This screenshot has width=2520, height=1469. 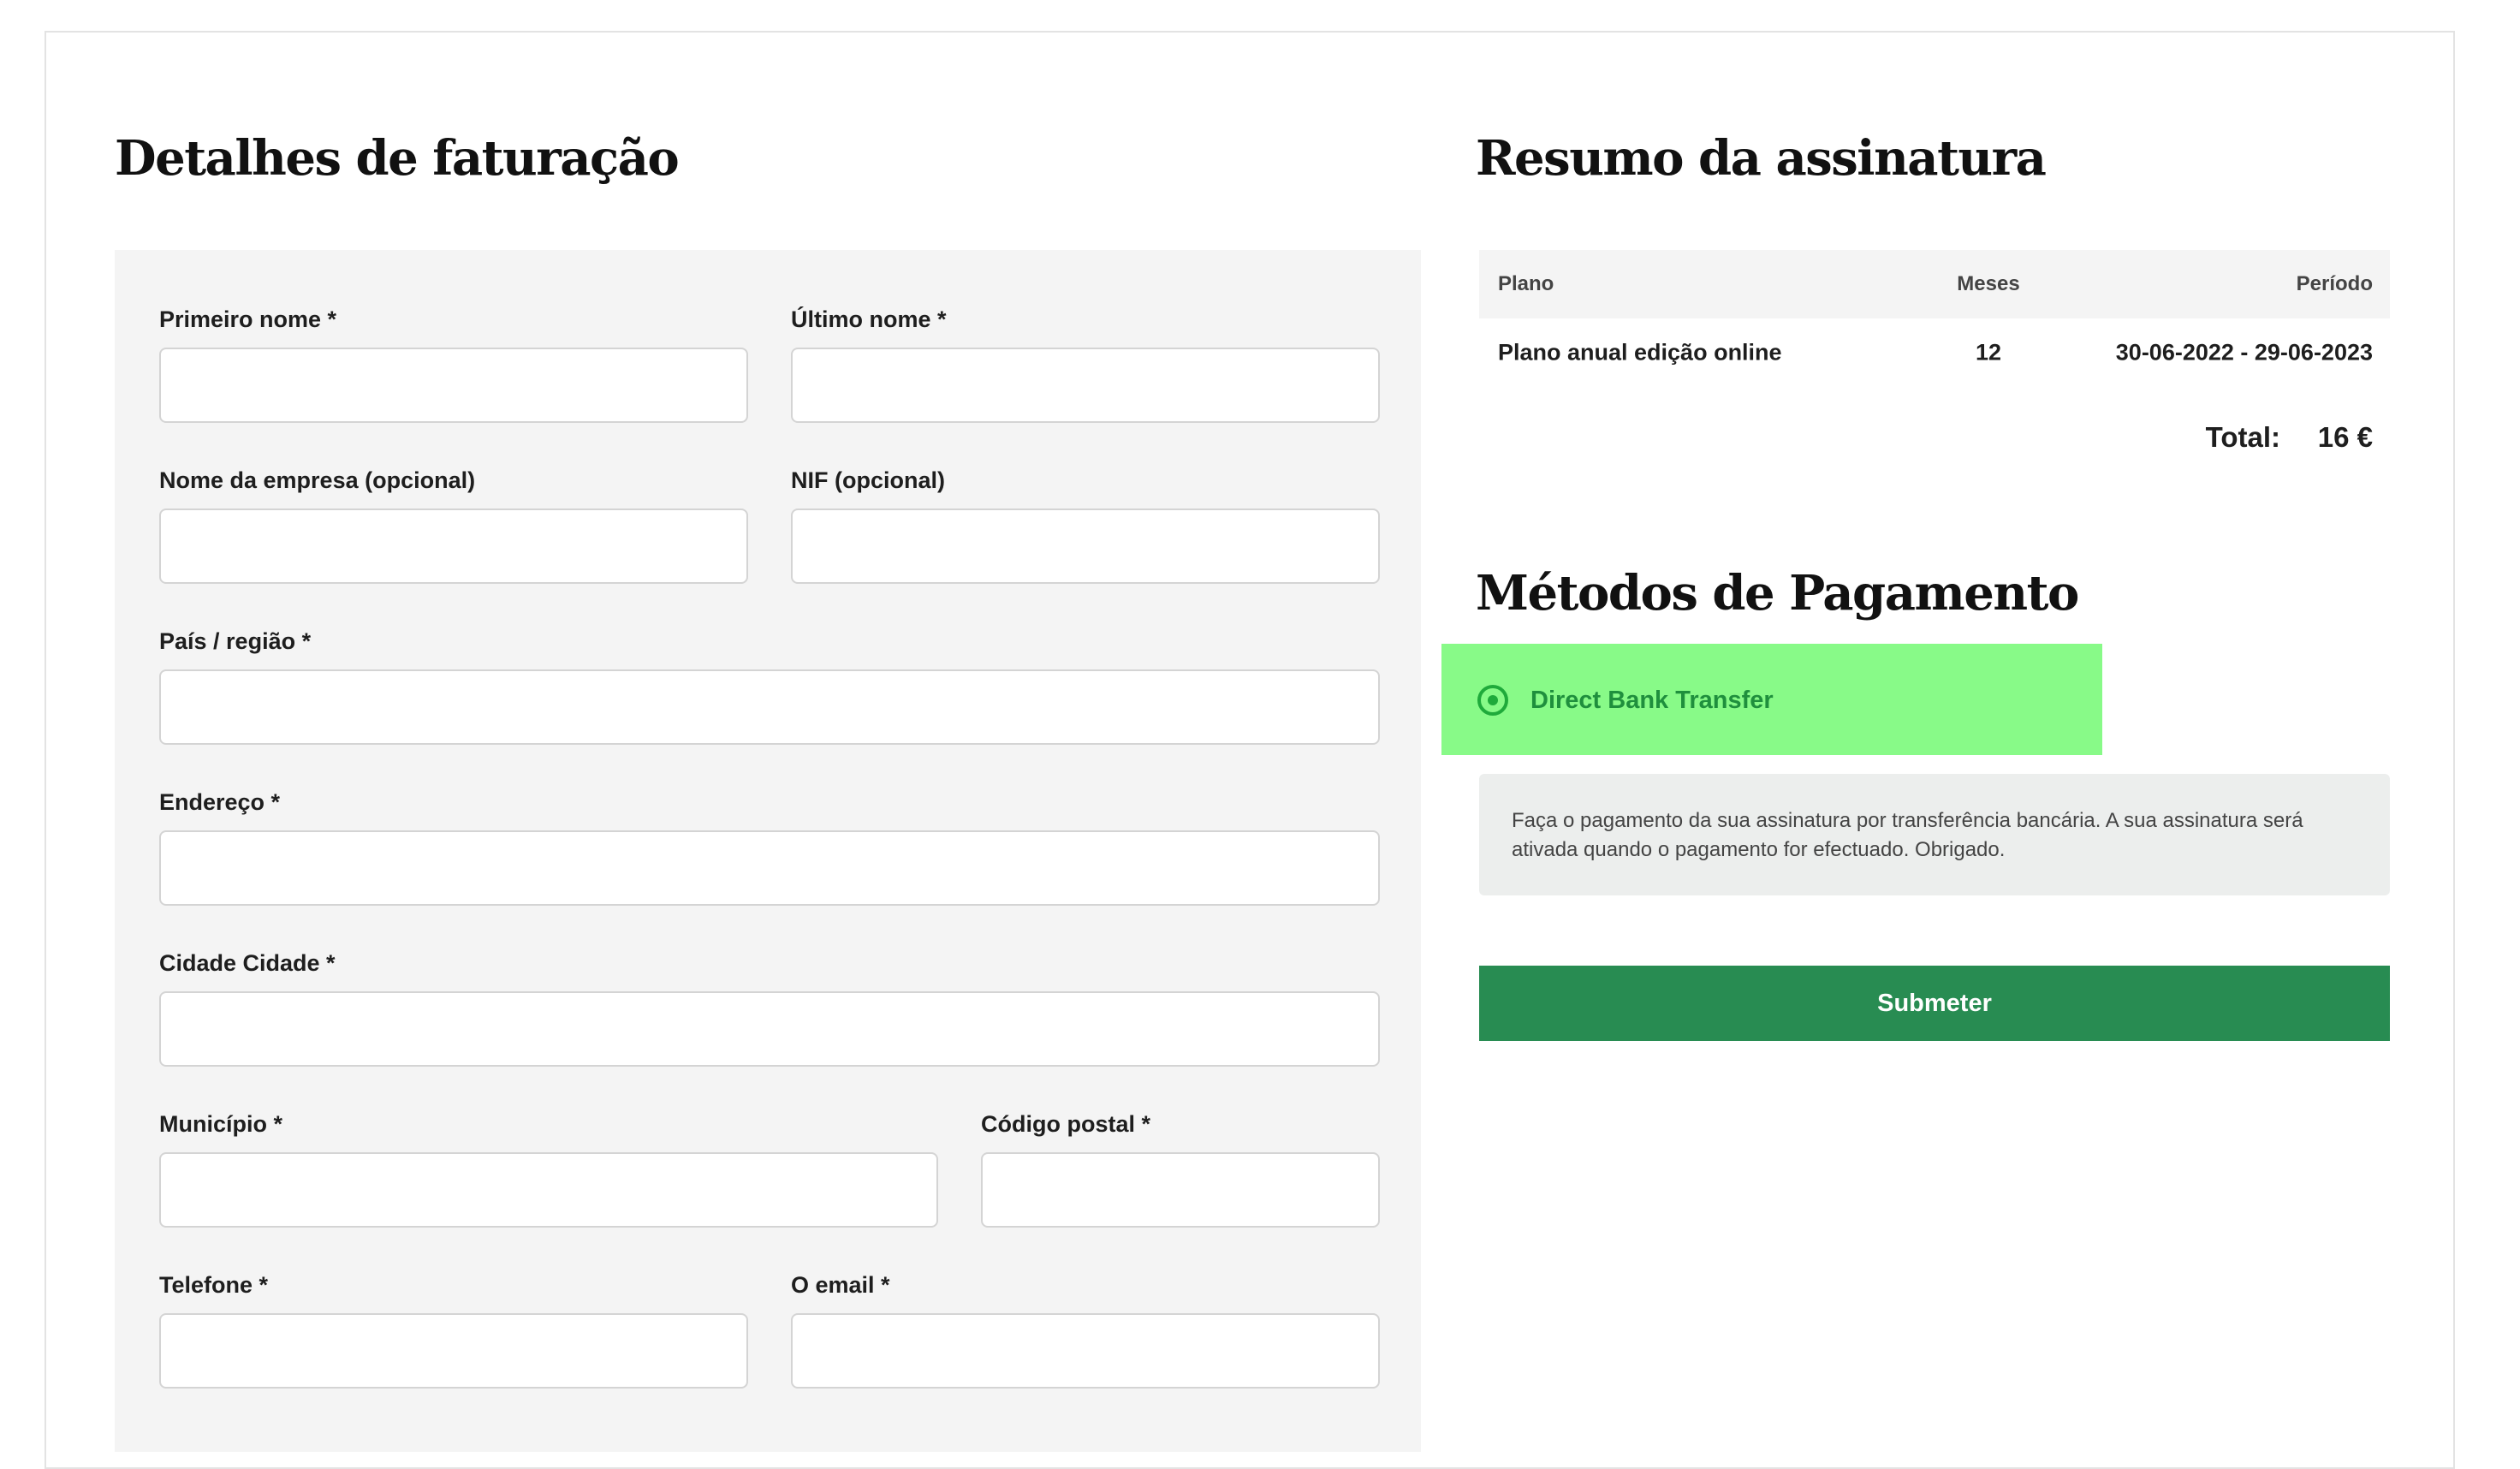 What do you see at coordinates (1934, 1004) in the screenshot?
I see `submit-button: Submeter` at bounding box center [1934, 1004].